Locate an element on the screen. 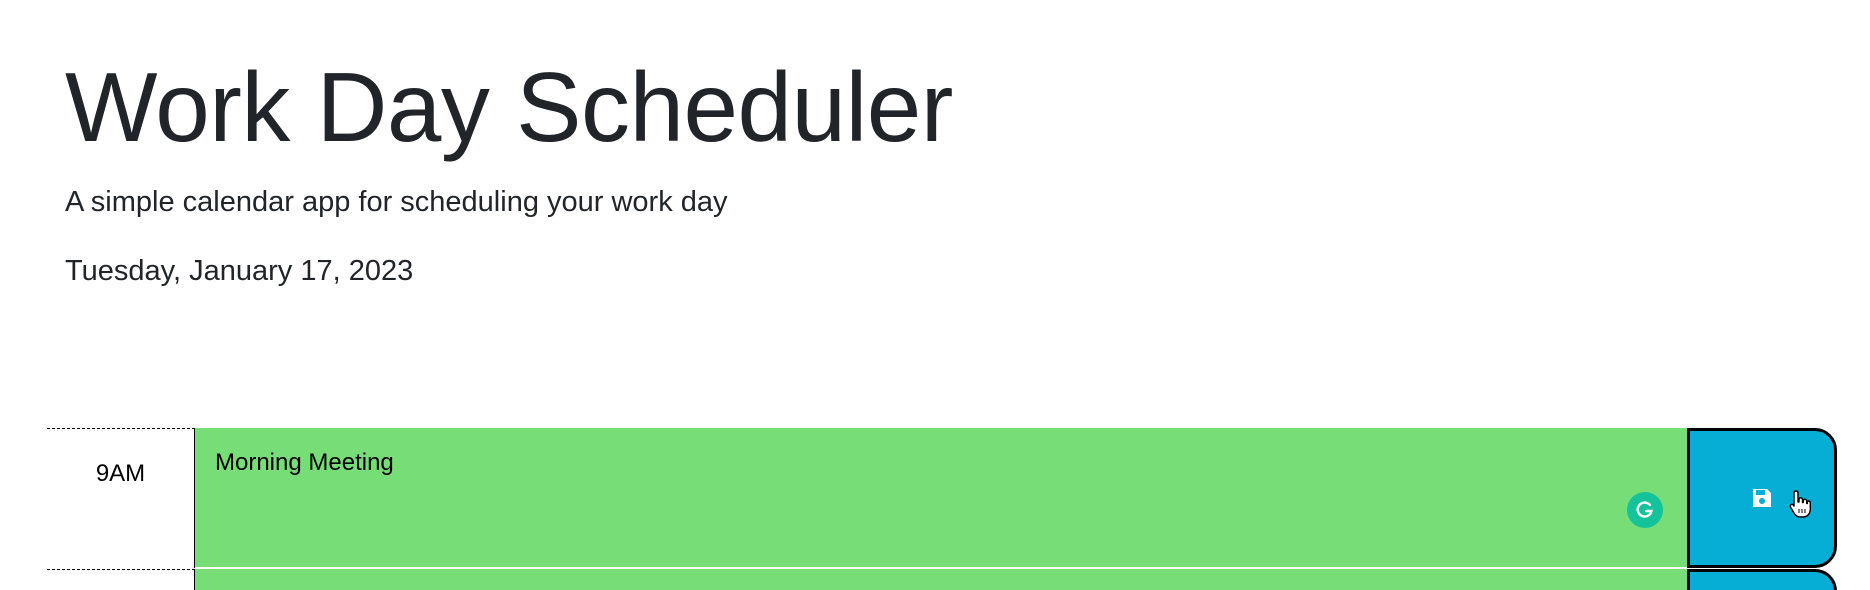 This screenshot has width=1870, height=590. hour-label: 9AM is located at coordinates (121, 498).